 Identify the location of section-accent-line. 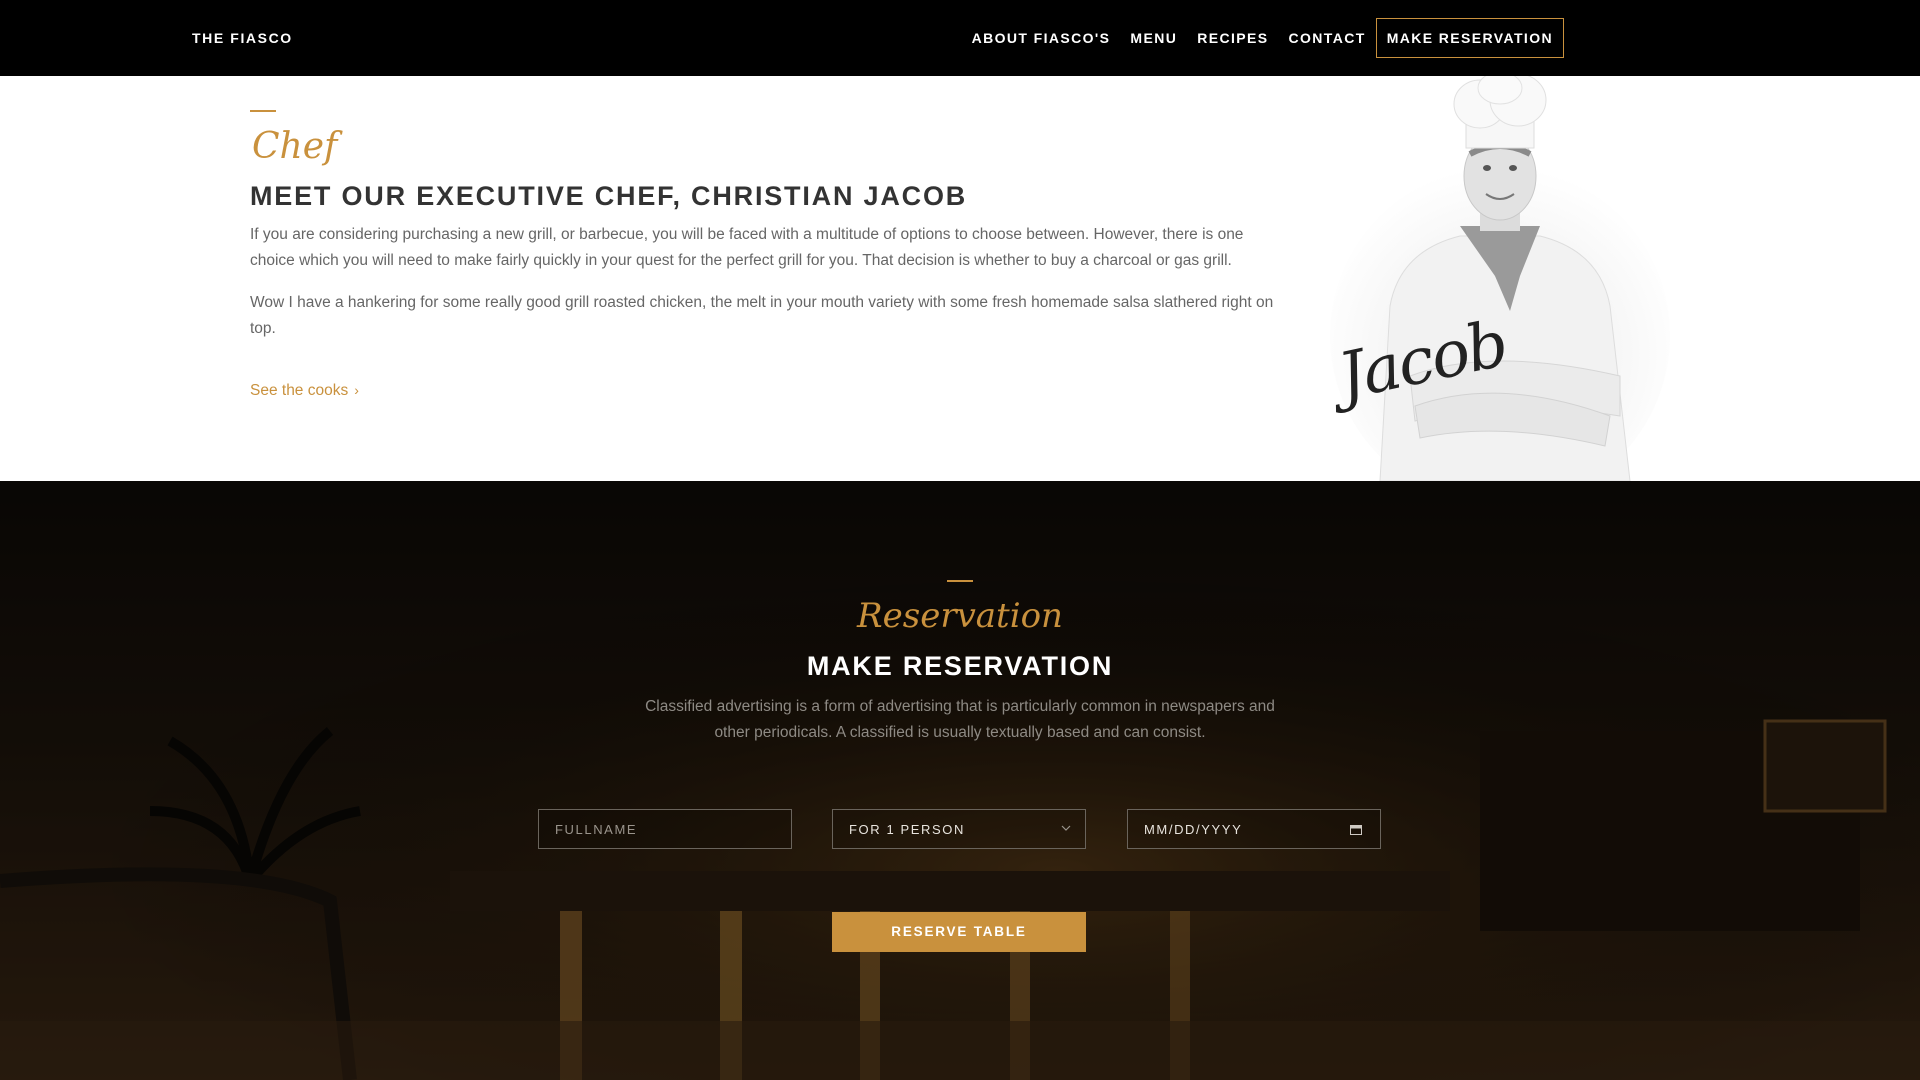
(263, 111).